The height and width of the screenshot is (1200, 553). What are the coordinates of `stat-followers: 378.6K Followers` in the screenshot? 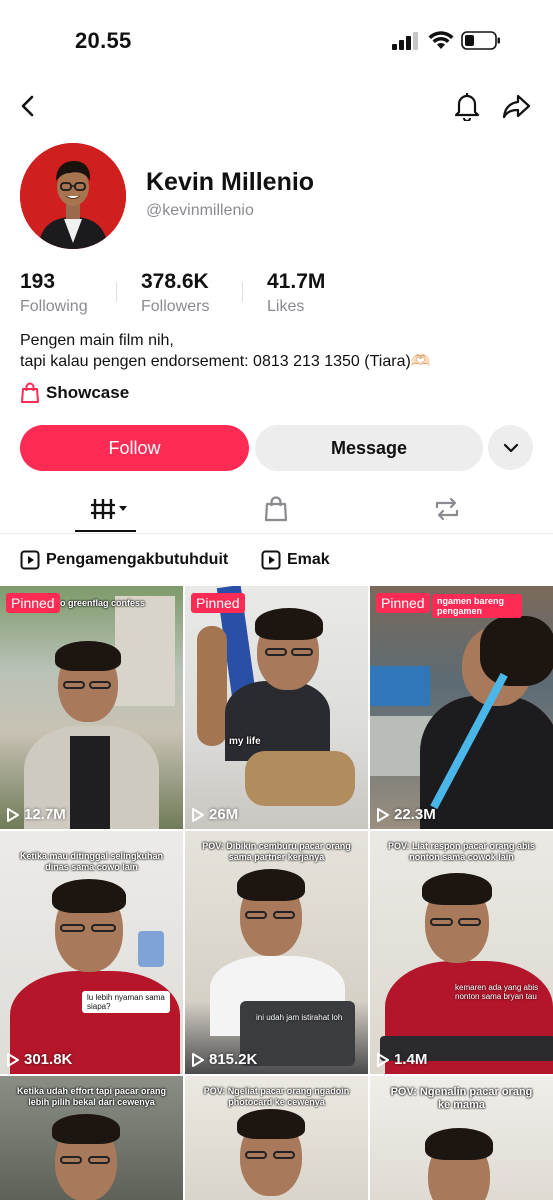 It's located at (175, 293).